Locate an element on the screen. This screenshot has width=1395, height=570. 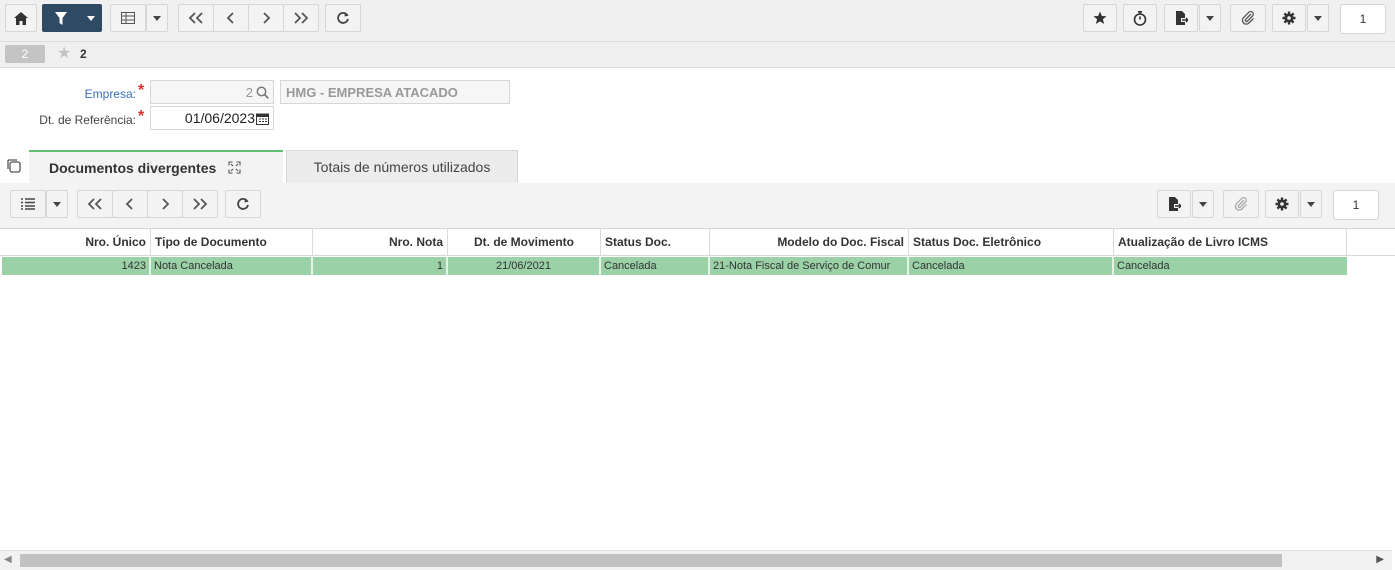
cell-status-doc-eletronico: Cancelada is located at coordinates (1011, 266).